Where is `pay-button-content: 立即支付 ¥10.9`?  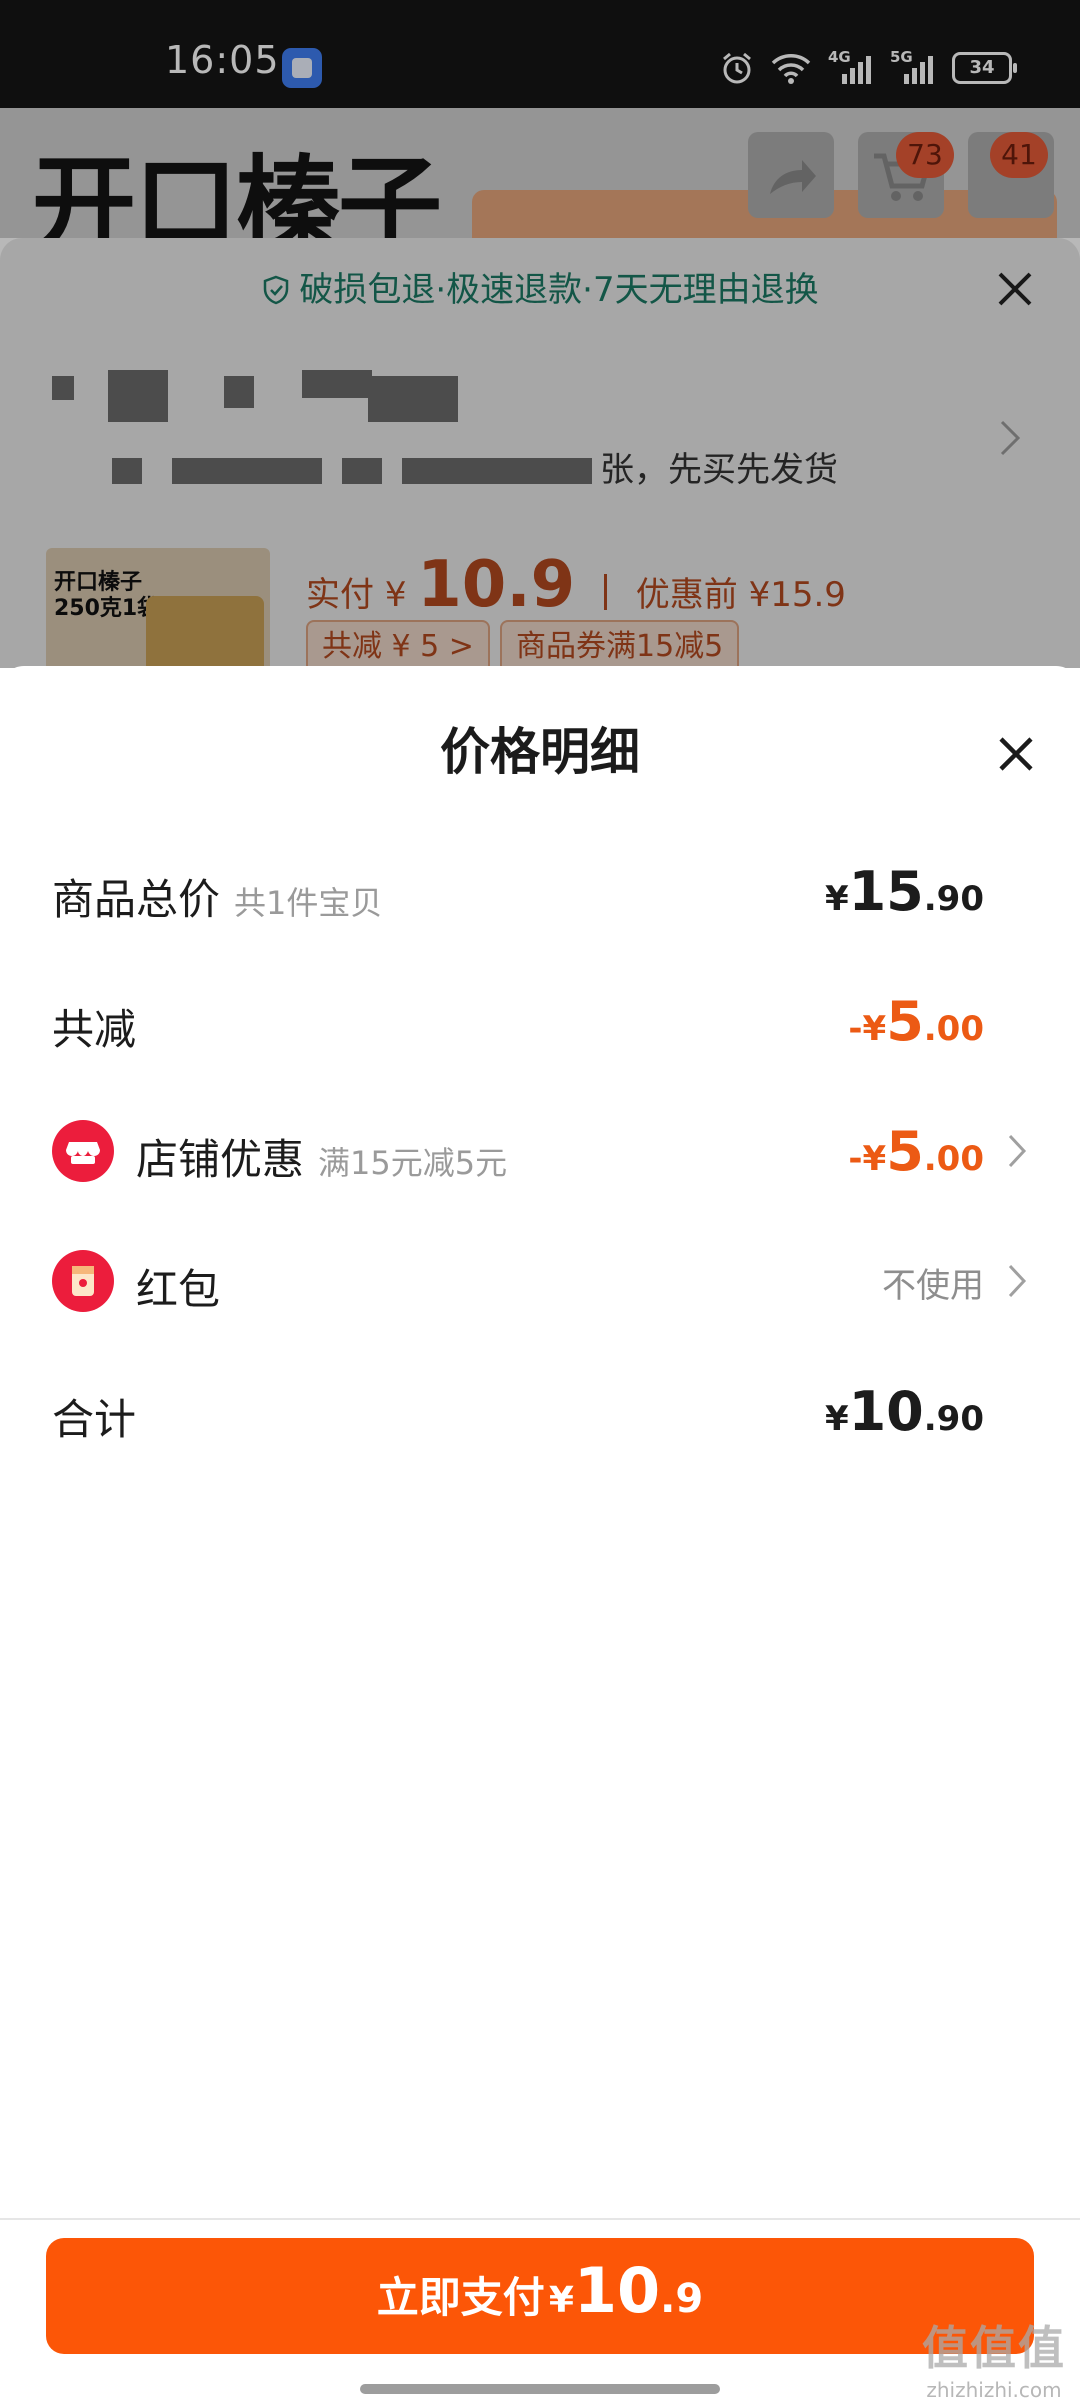
pay-button-content: 立即支付 ¥10.9 is located at coordinates (540, 2290).